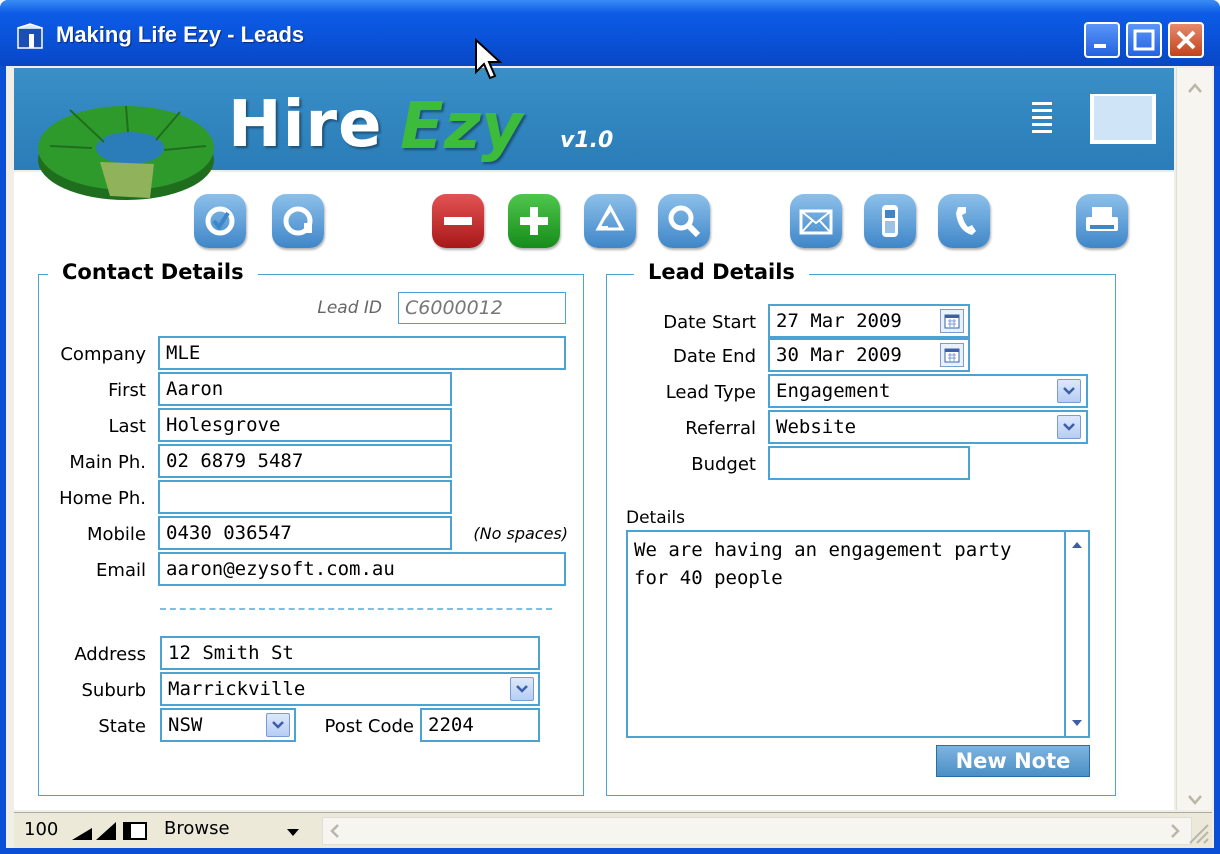 This screenshot has width=1220, height=854. I want to click on status-toggle-icon, so click(135, 831).